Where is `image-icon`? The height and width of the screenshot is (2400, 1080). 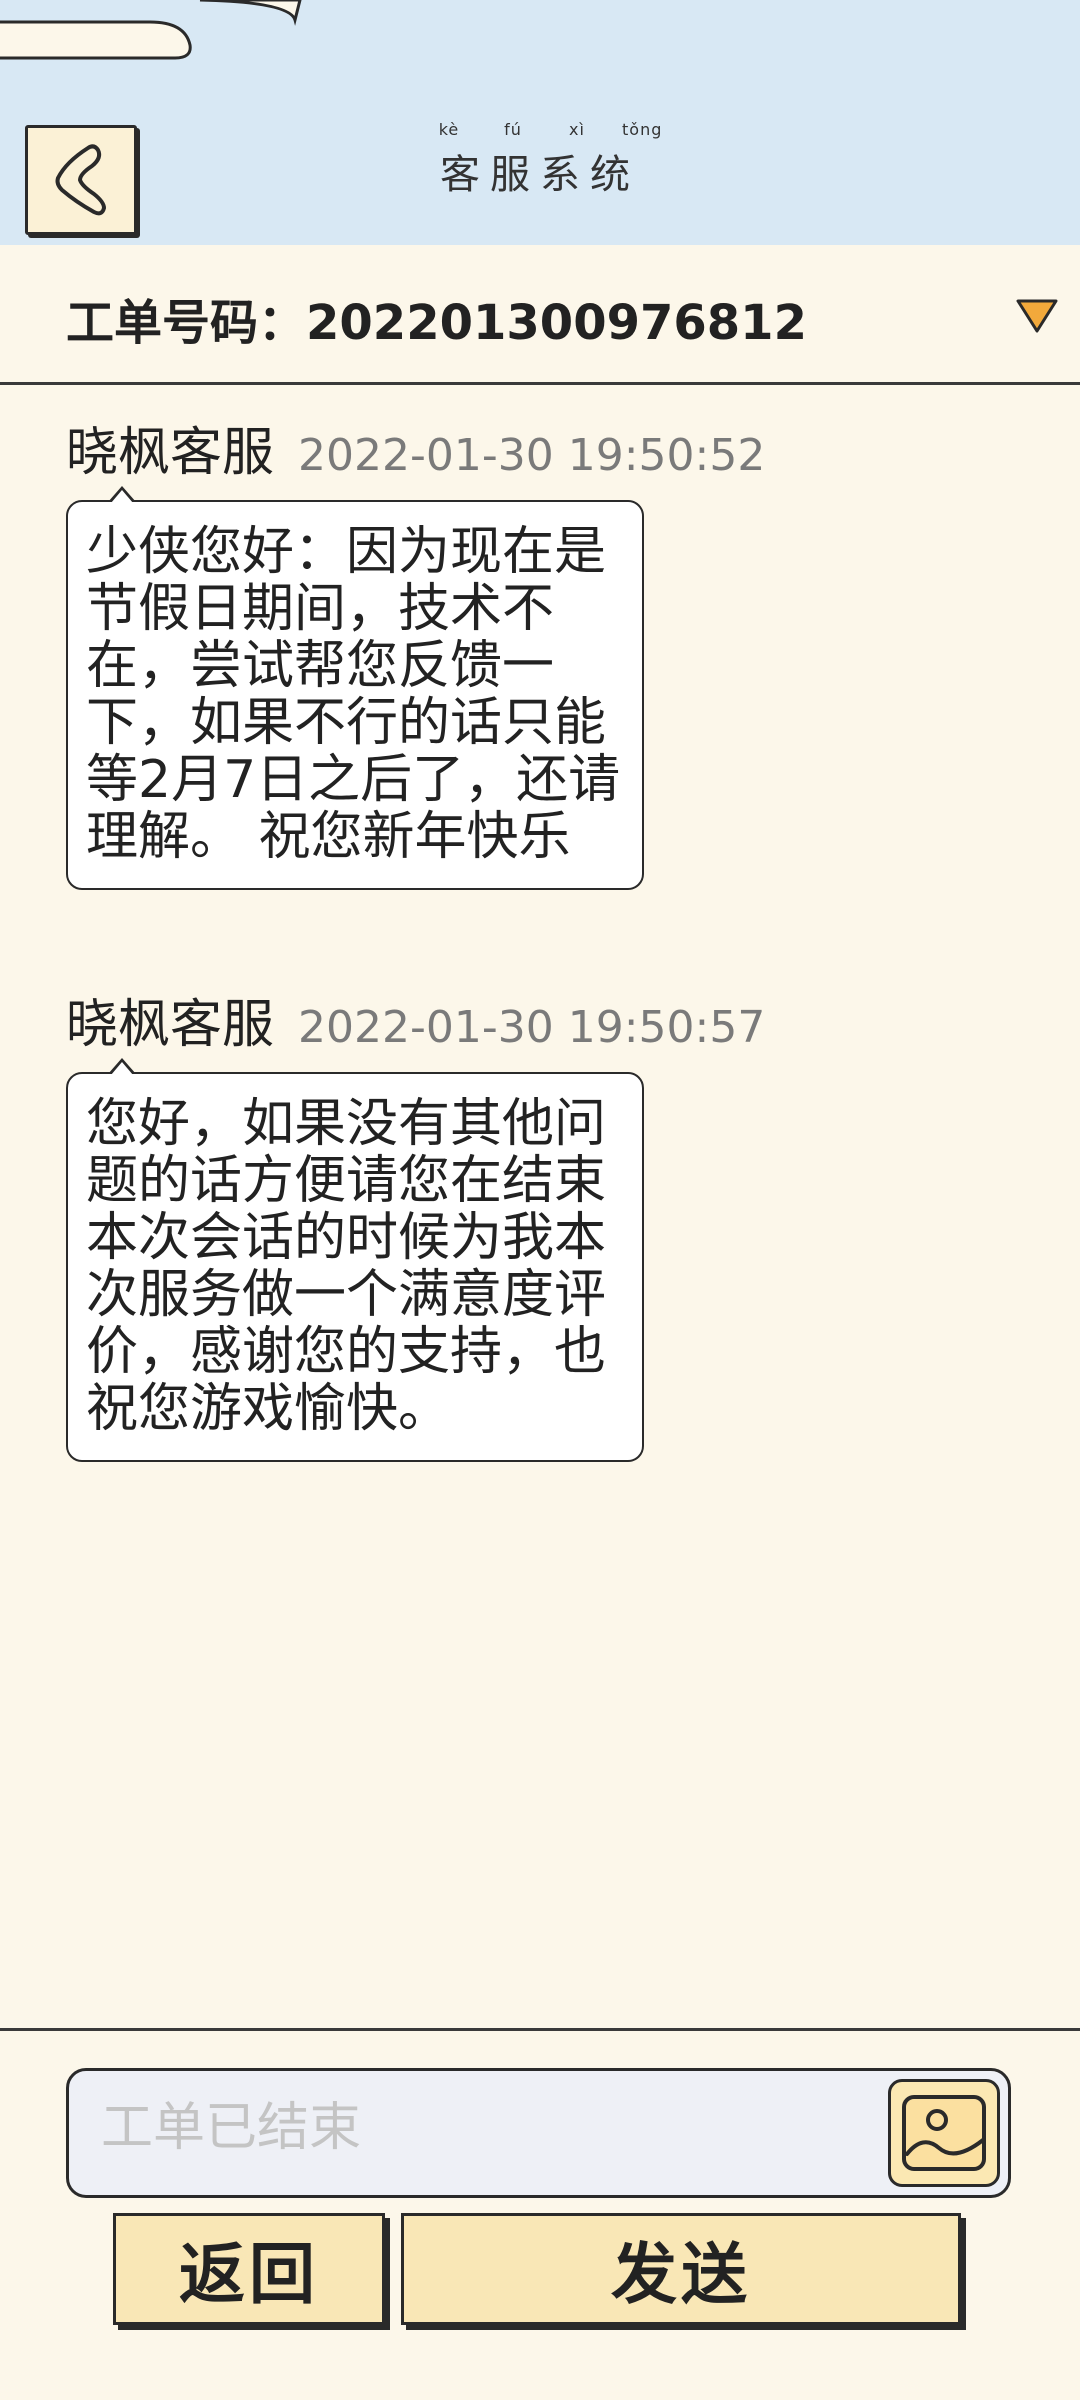 image-icon is located at coordinates (944, 2133).